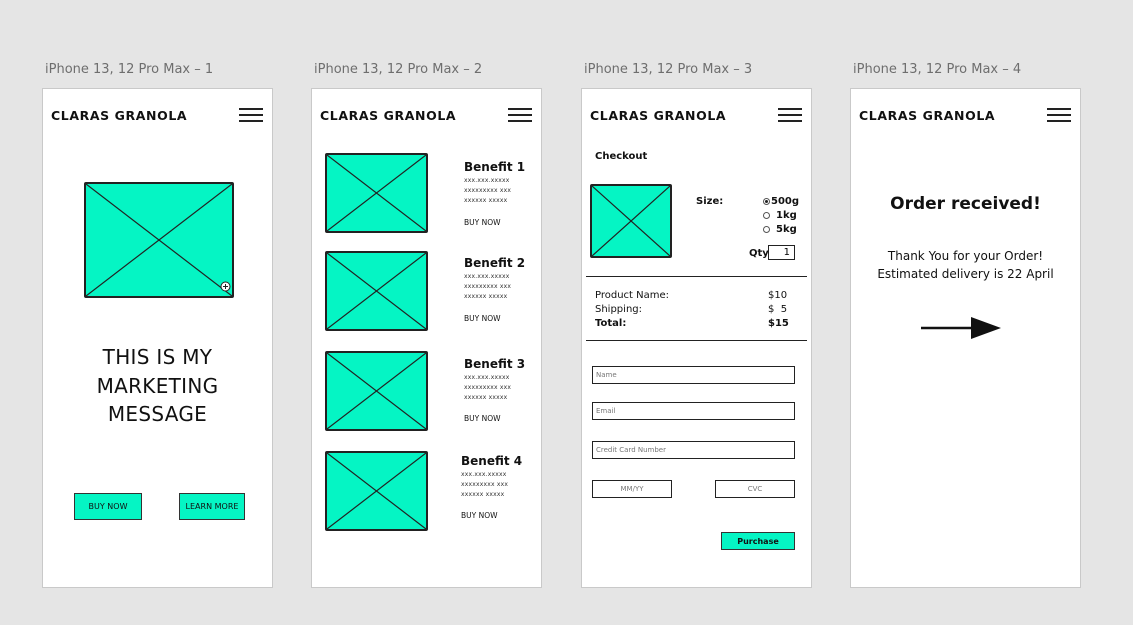 The width and height of the screenshot is (1133, 625). Describe the element at coordinates (759, 253) in the screenshot. I see `qty-label: Qty` at that location.